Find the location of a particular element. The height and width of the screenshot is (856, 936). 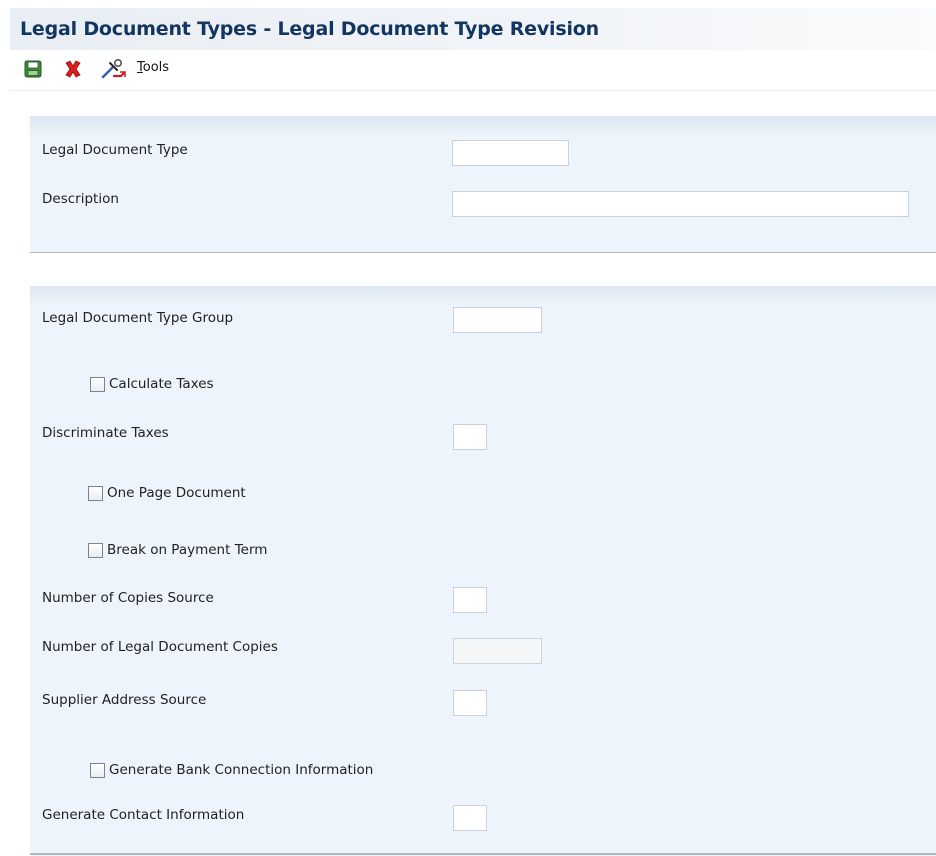

one-page-document-checkbox: One Page Document is located at coordinates (167, 493).